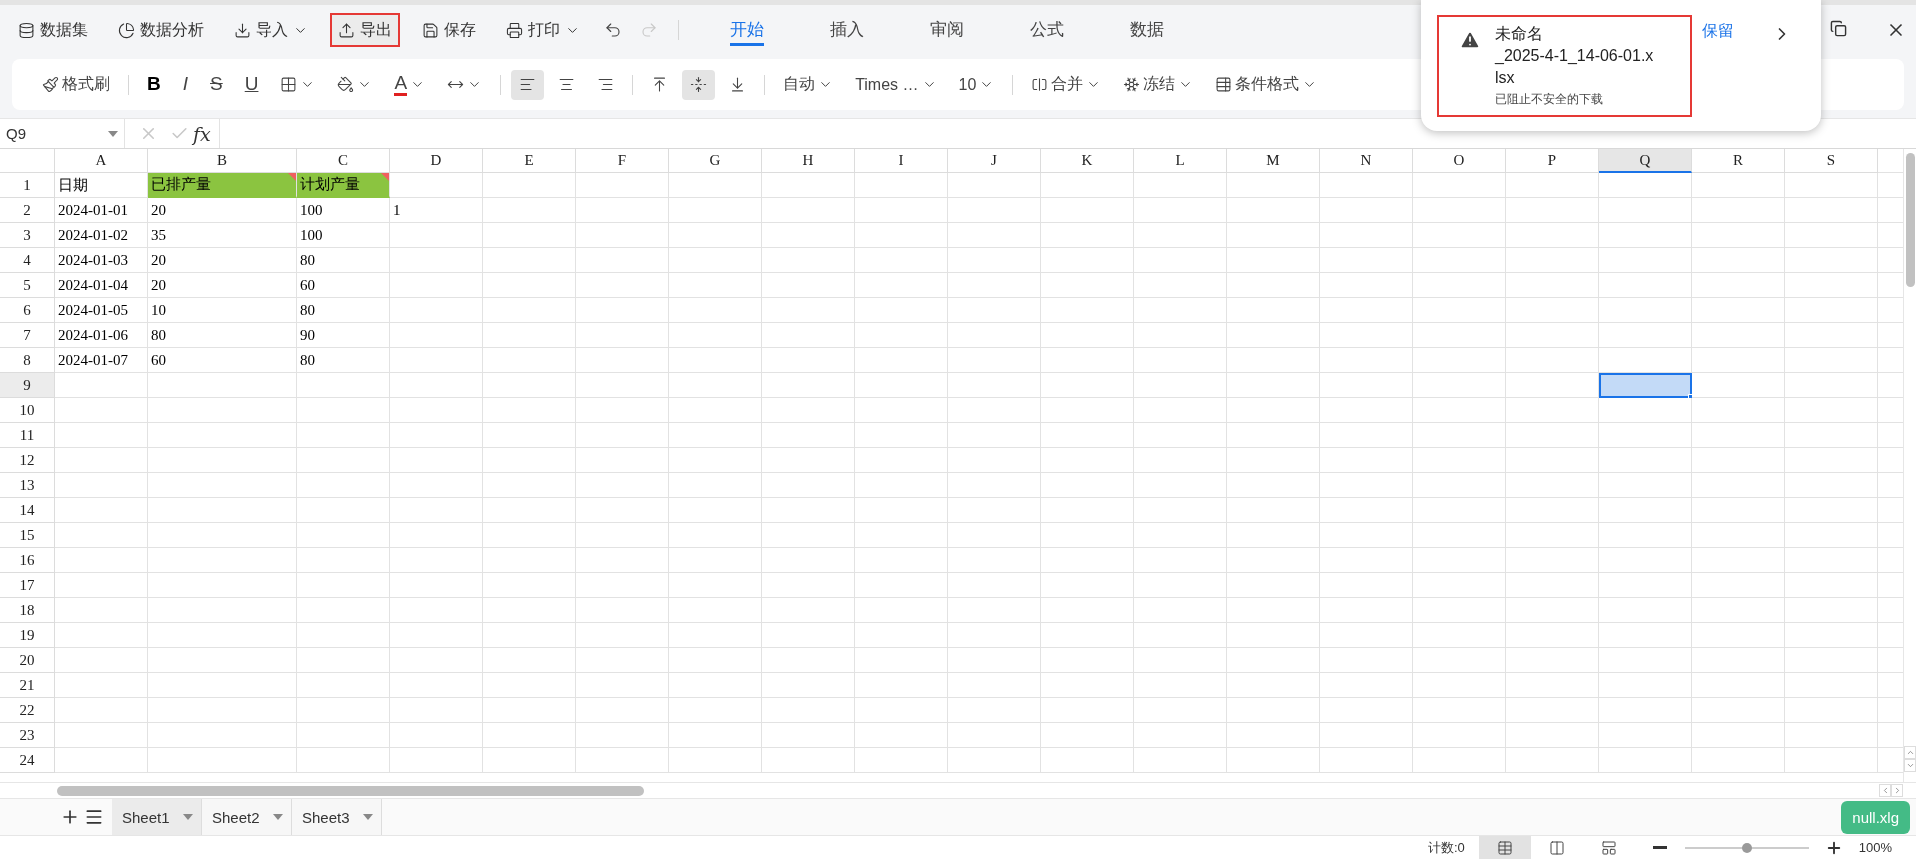 The height and width of the screenshot is (859, 1916). I want to click on corner-cell, so click(27, 161).